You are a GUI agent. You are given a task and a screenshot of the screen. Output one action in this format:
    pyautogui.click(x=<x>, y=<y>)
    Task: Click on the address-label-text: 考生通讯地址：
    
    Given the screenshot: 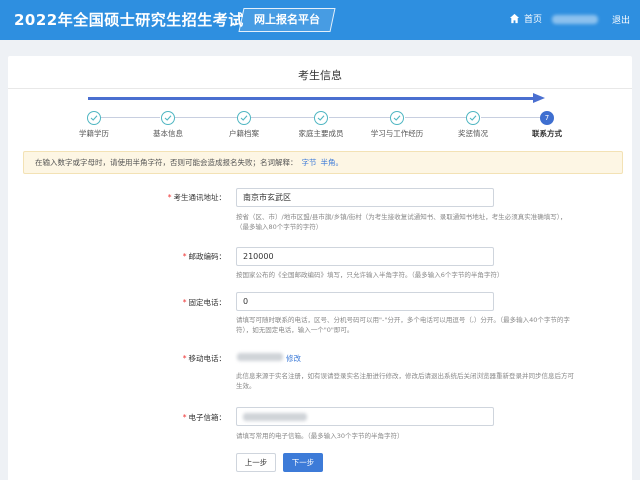 What is the action you would take?
    pyautogui.click(x=200, y=197)
    